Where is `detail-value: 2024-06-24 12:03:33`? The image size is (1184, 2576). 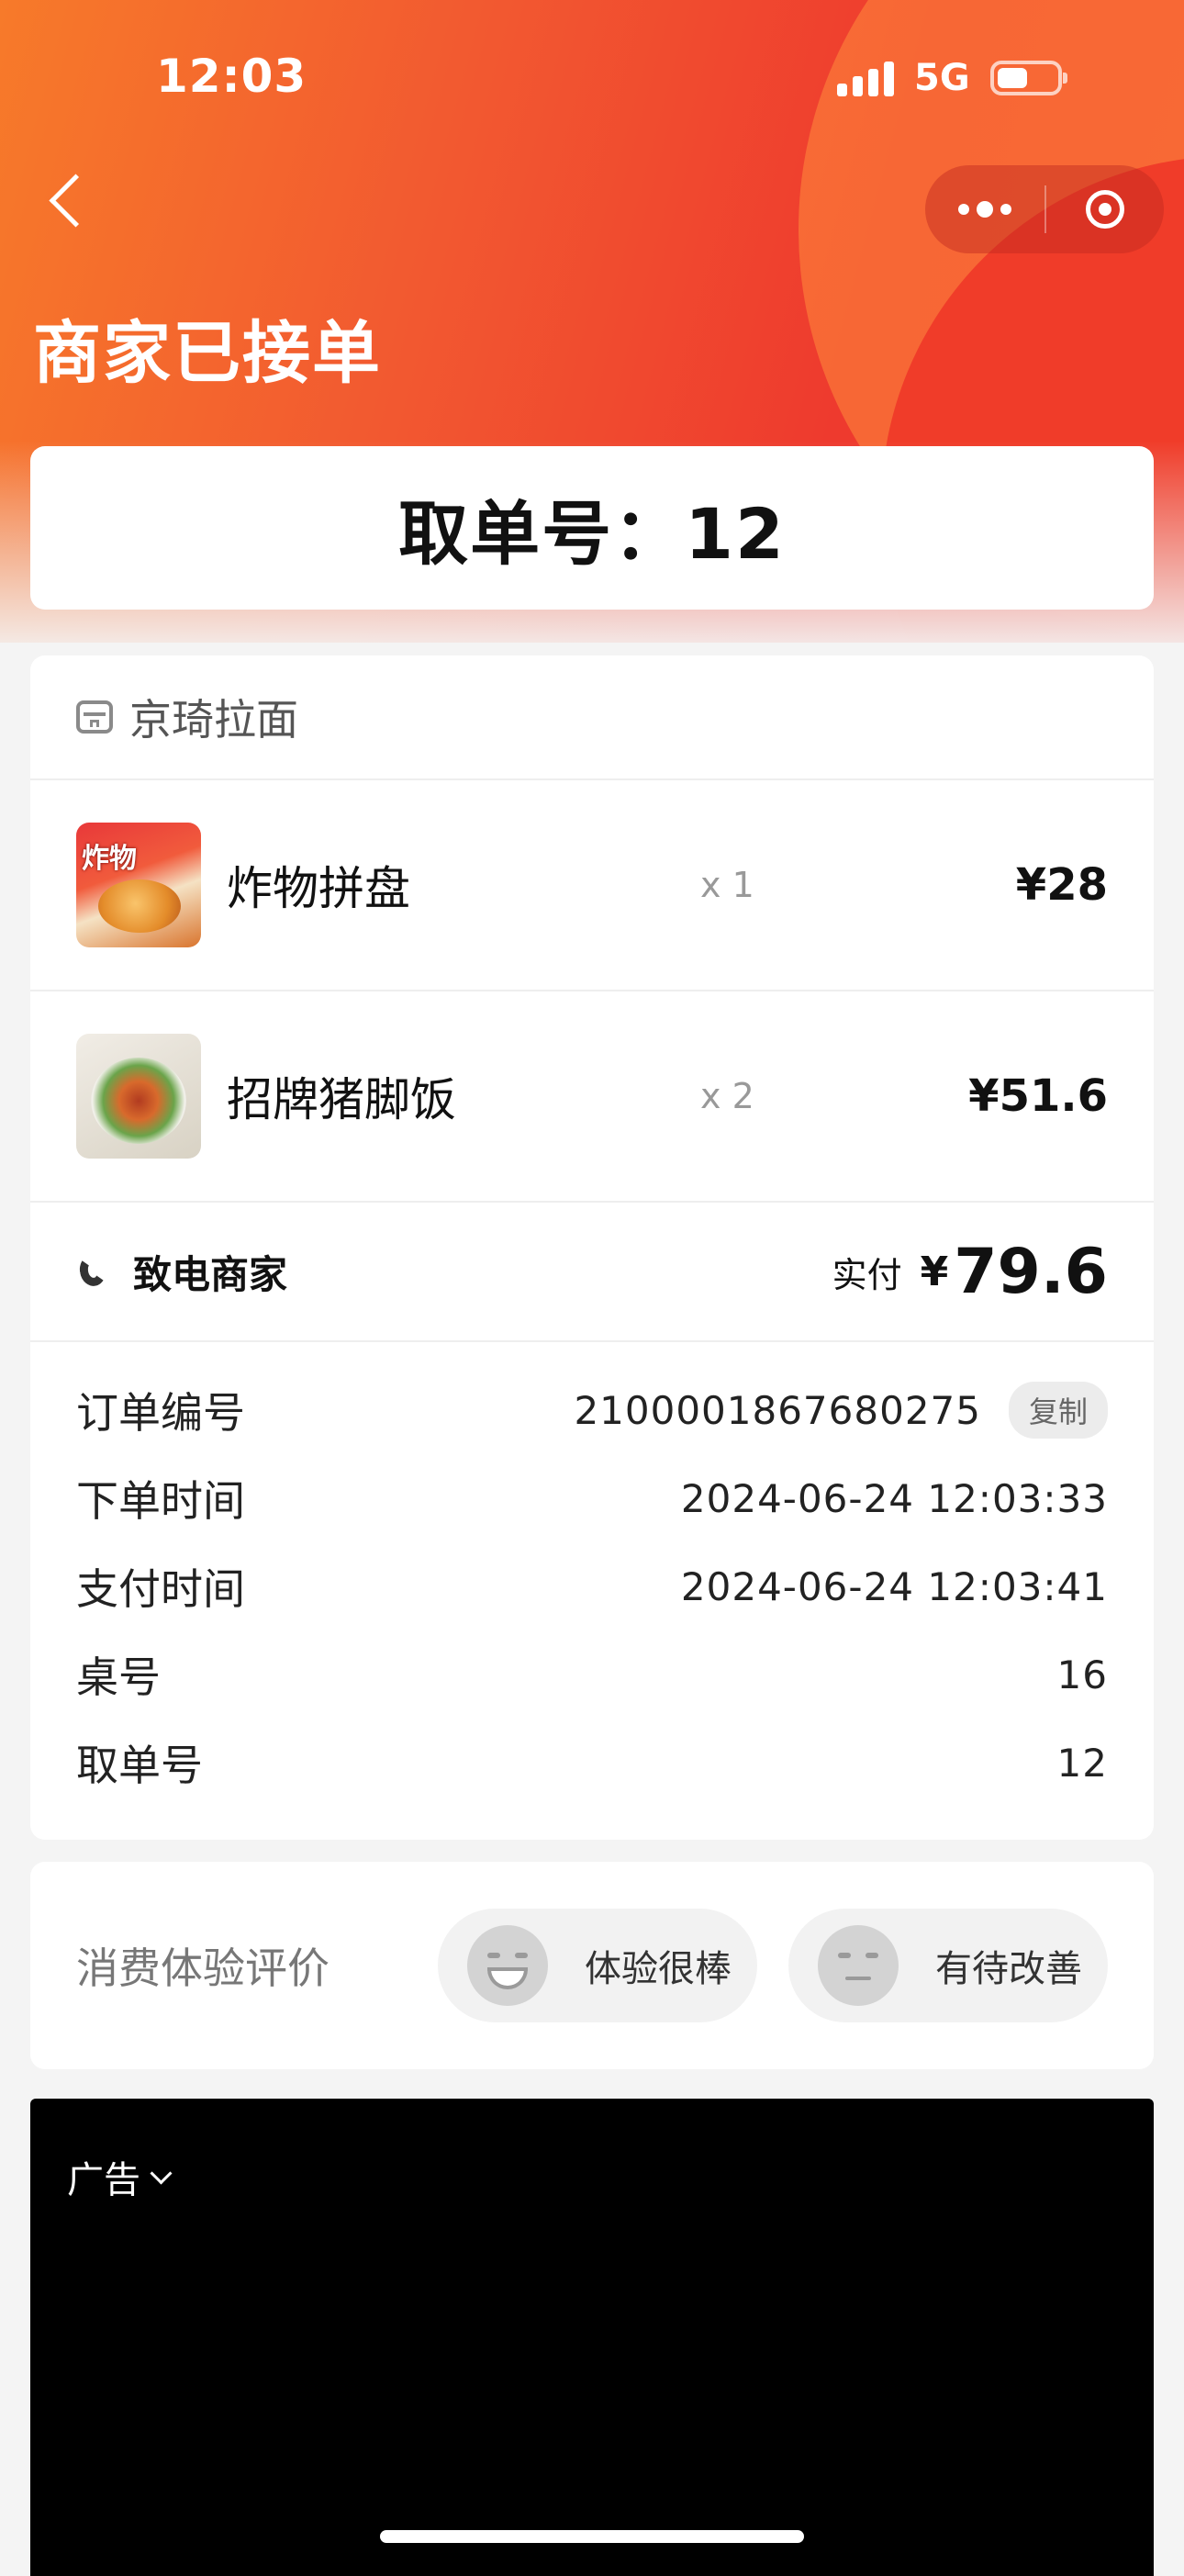 detail-value: 2024-06-24 12:03:33 is located at coordinates (894, 1498).